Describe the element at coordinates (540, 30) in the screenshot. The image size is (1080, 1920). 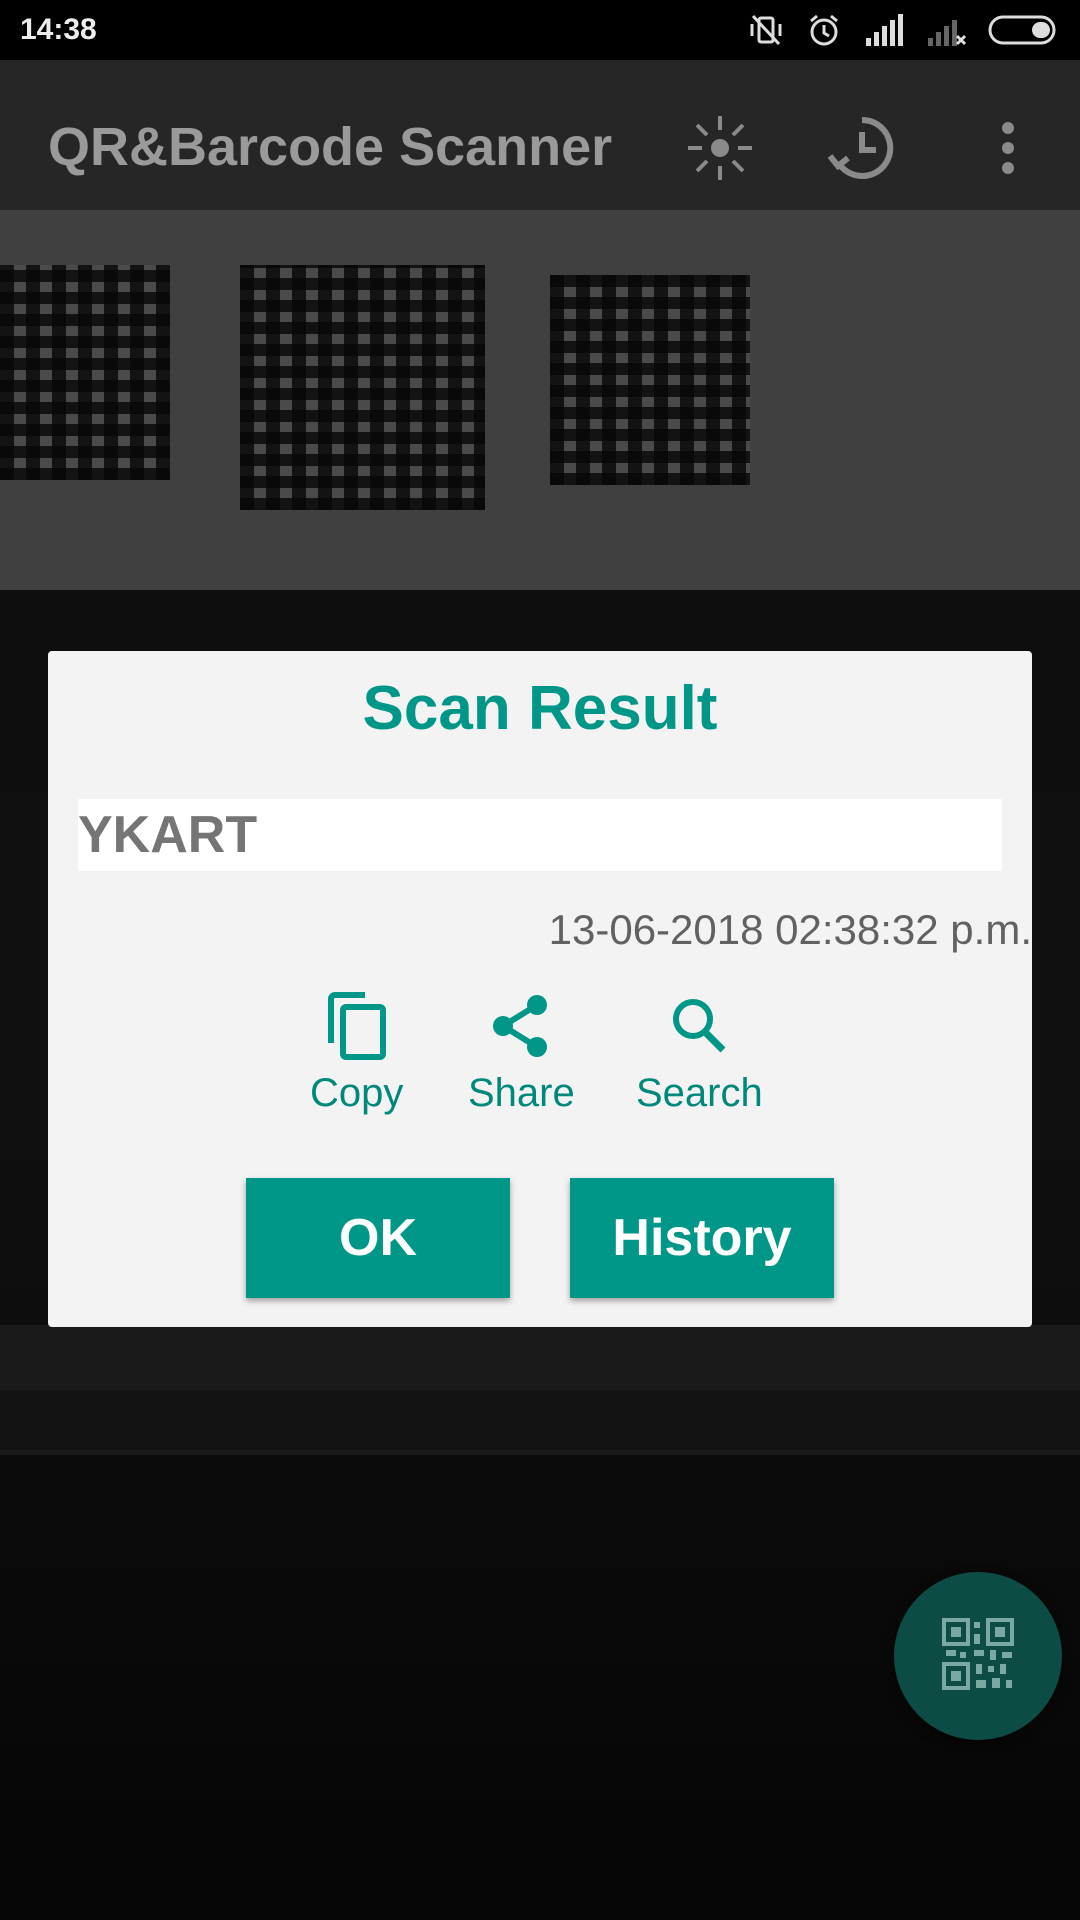
I see `status-bar: 14:38` at that location.